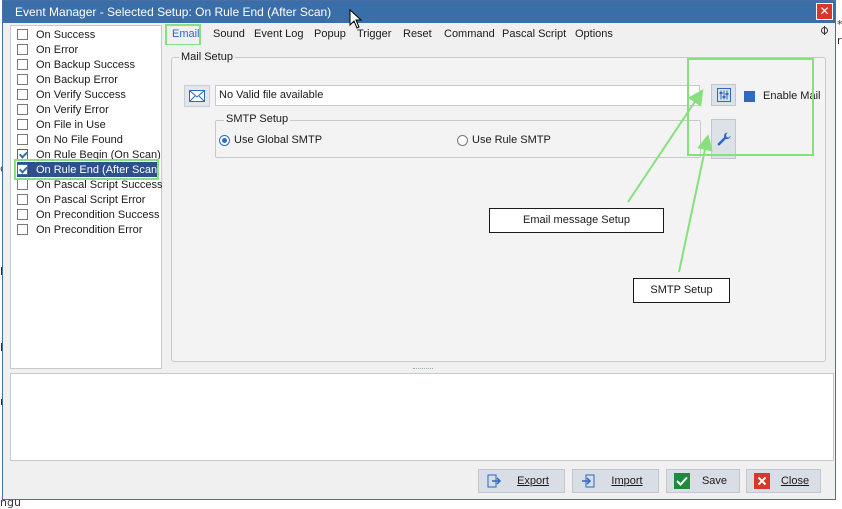 This screenshot has width=842, height=509. What do you see at coordinates (665, 146) in the screenshot?
I see `arrow-to-email-setup` at bounding box center [665, 146].